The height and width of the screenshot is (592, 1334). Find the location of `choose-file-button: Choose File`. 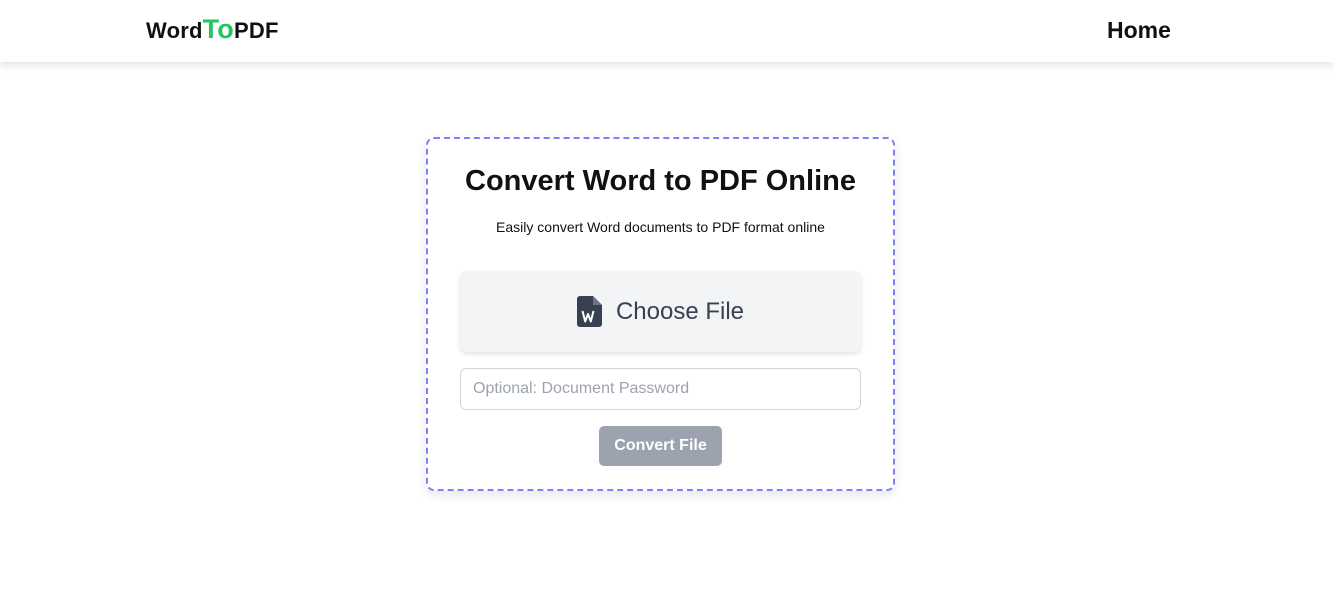

choose-file-button: Choose File is located at coordinates (660, 311).